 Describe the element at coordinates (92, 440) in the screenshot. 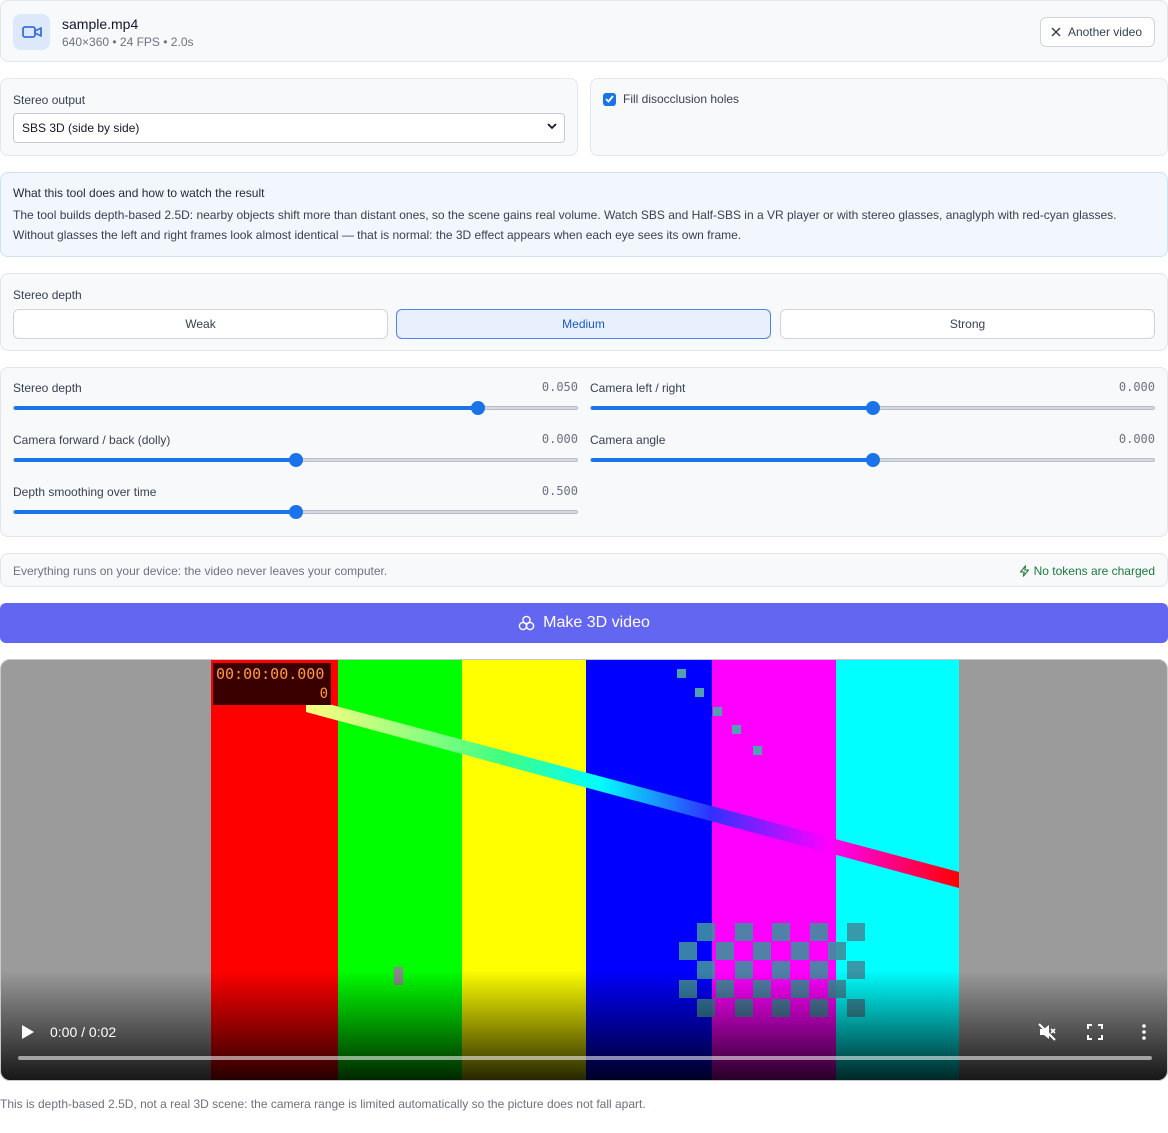

I see `slider-label: Camera forward / back (dolly)` at that location.